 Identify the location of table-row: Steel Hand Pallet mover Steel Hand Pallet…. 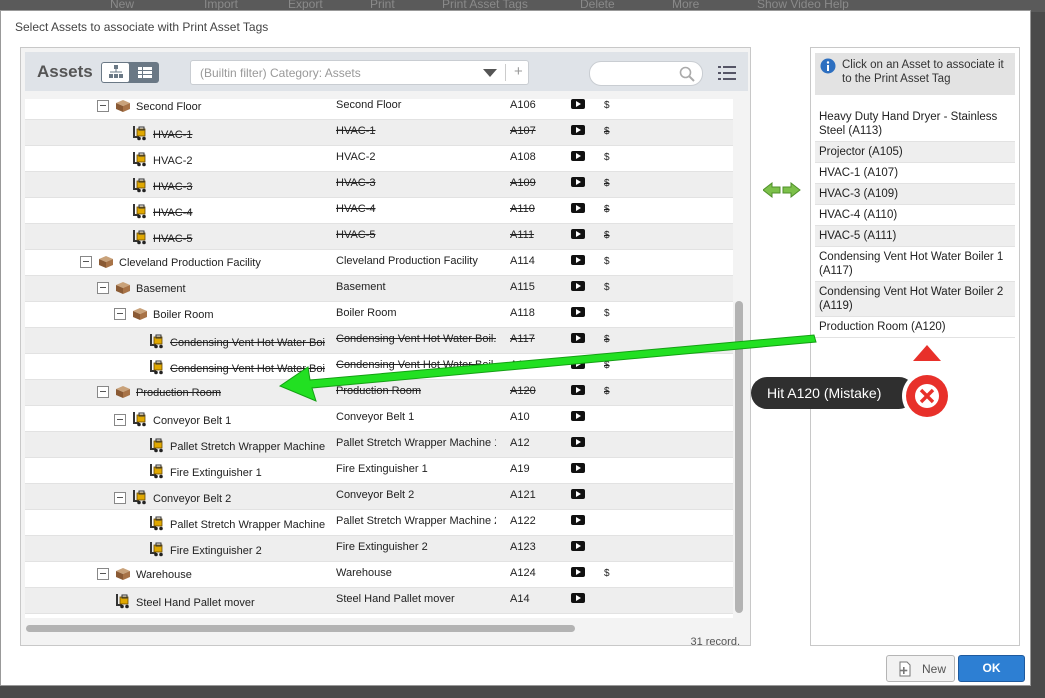
(379, 601).